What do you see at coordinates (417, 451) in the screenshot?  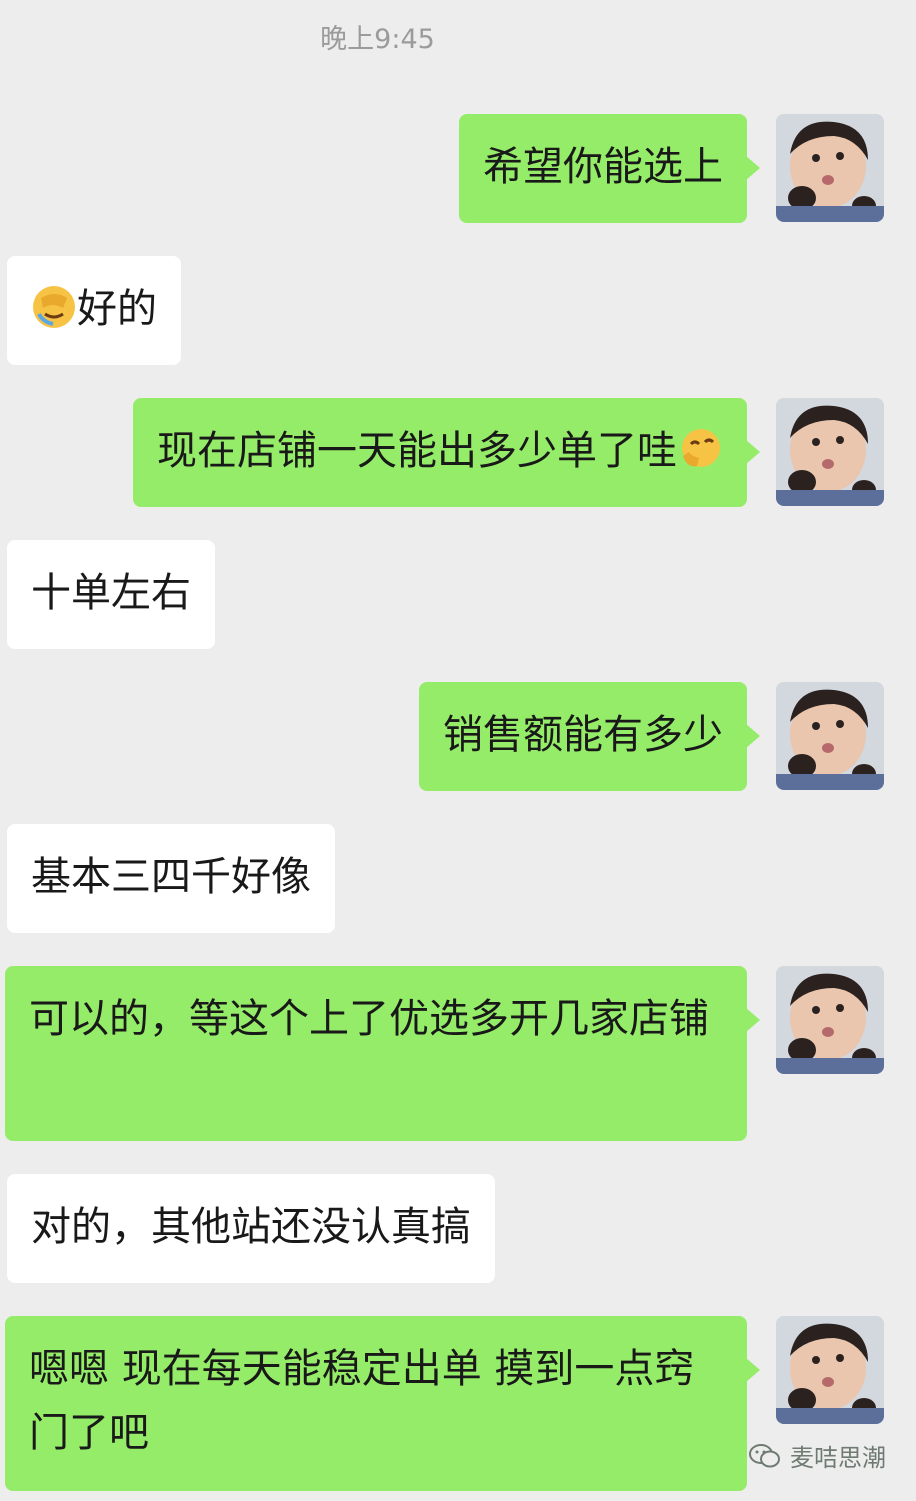 I see `message-text: 现在店铺一天能出多少单了哇` at bounding box center [417, 451].